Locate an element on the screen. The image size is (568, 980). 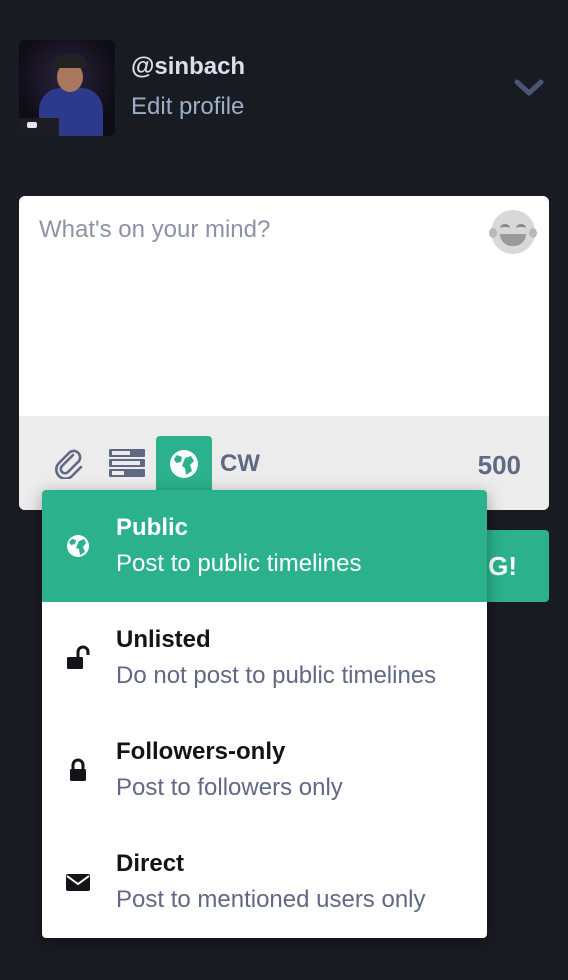
poll-button is located at coordinates (127, 463).